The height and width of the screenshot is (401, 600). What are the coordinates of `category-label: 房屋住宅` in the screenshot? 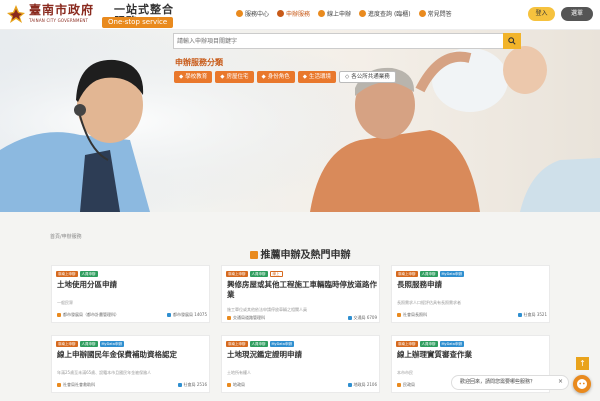 It's located at (237, 77).